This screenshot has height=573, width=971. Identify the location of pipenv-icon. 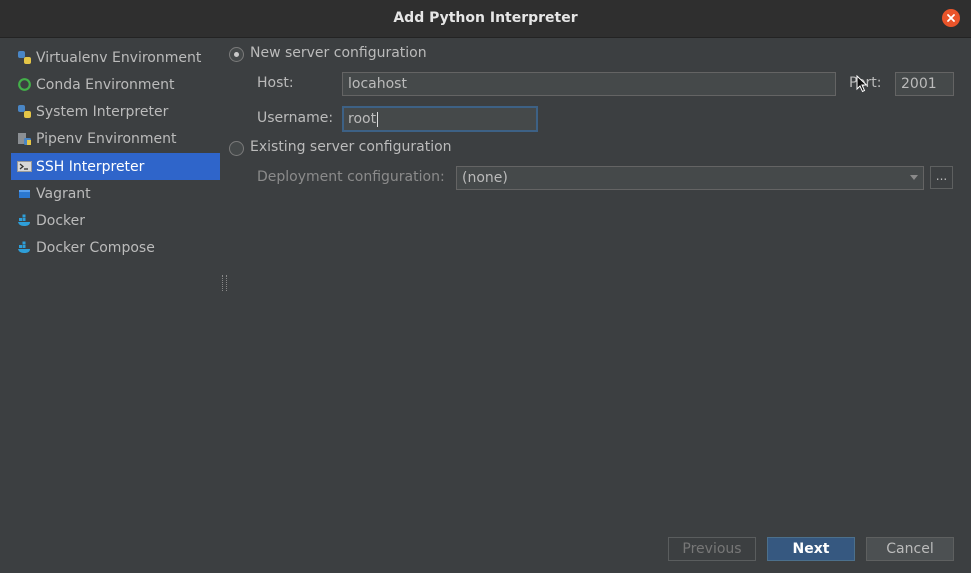
(24, 139).